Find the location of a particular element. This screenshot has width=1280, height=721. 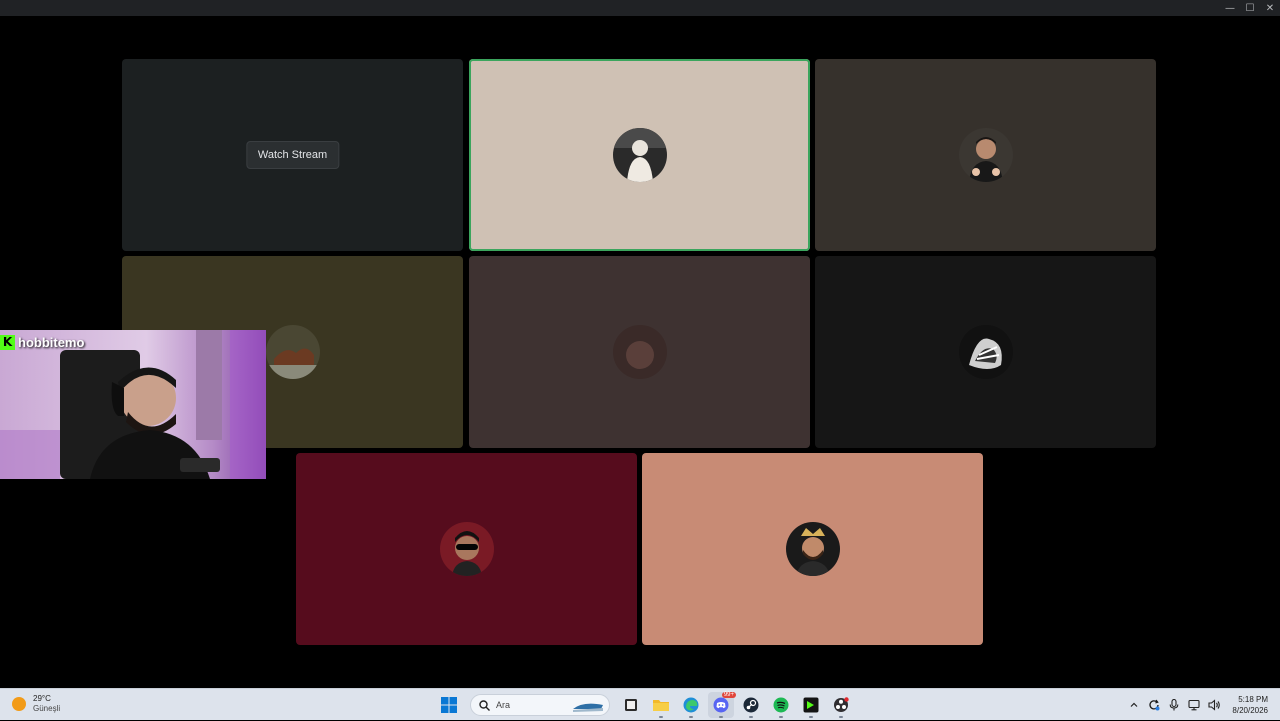

watch-stream-button: Watch Stream is located at coordinates (292, 155).